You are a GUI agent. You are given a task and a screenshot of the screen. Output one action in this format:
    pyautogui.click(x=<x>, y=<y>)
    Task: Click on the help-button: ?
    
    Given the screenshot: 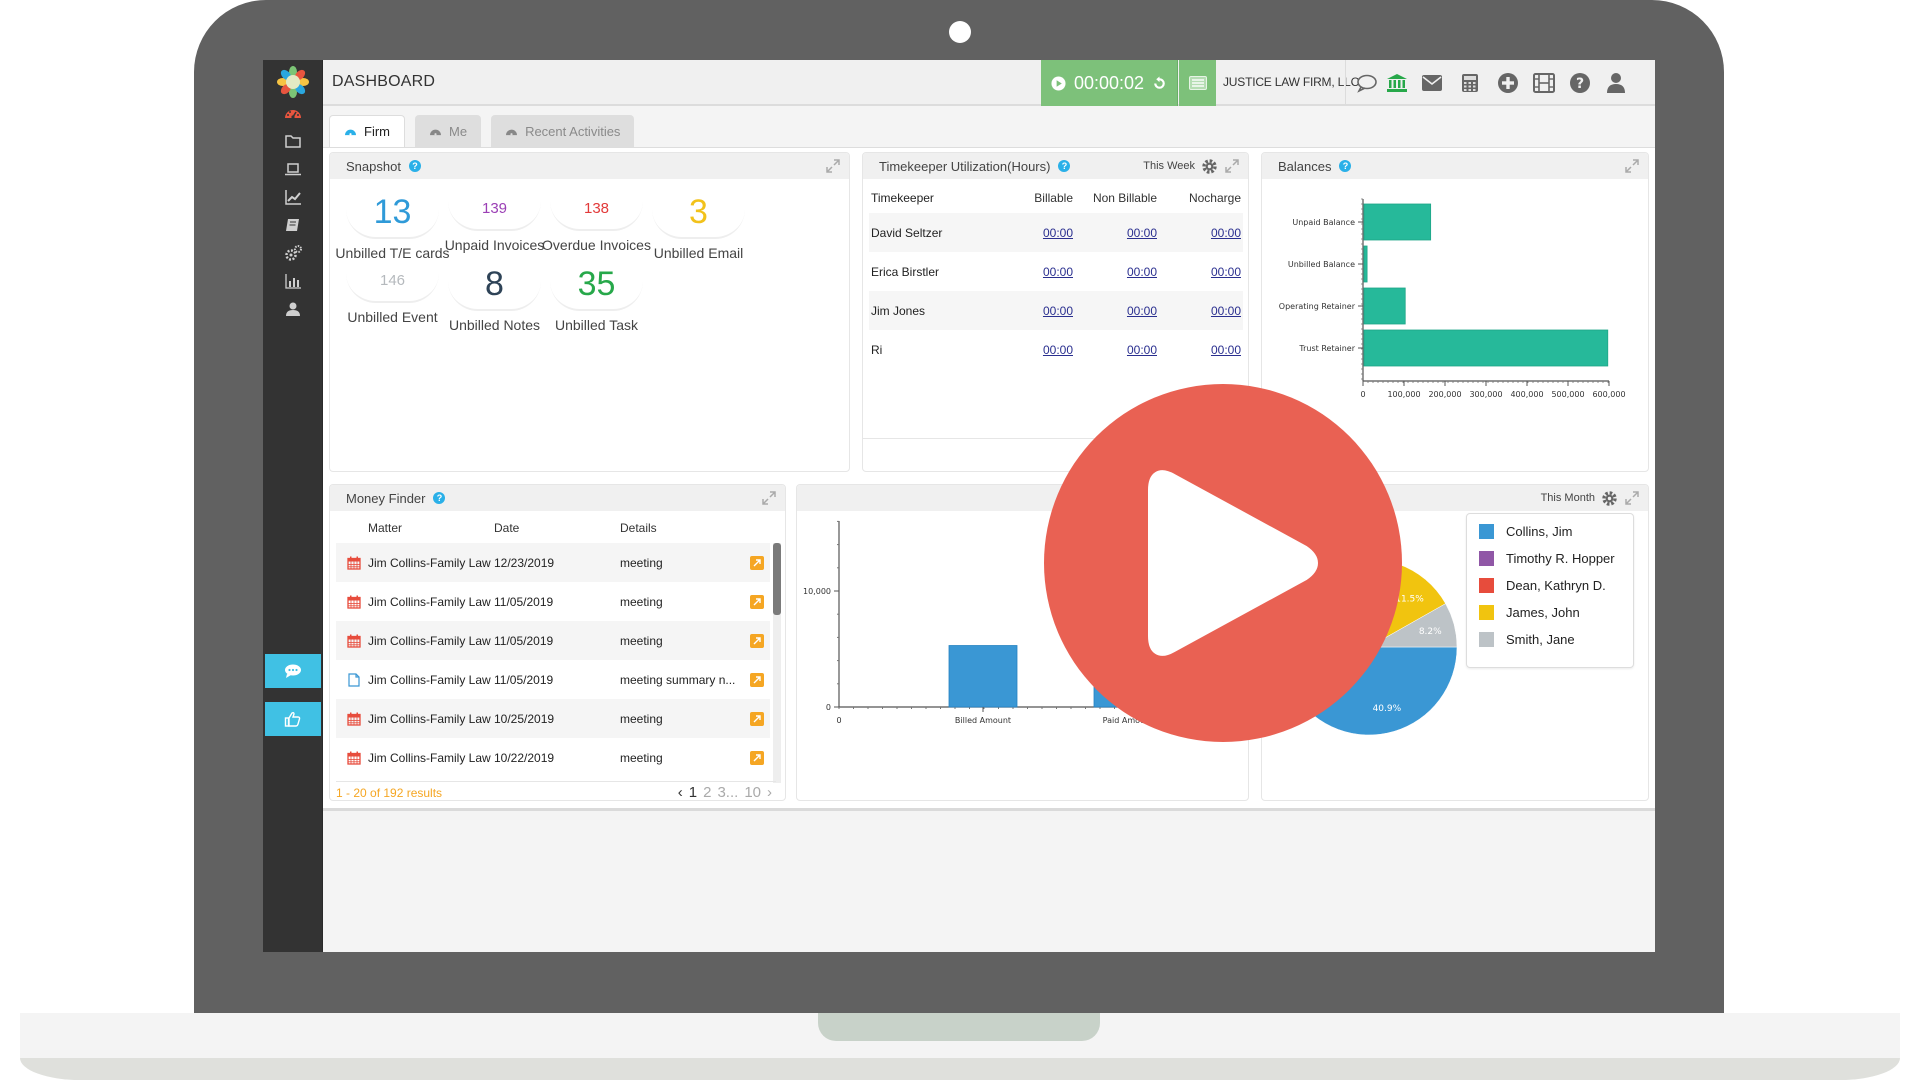 What is the action you would take?
    pyautogui.click(x=1580, y=83)
    